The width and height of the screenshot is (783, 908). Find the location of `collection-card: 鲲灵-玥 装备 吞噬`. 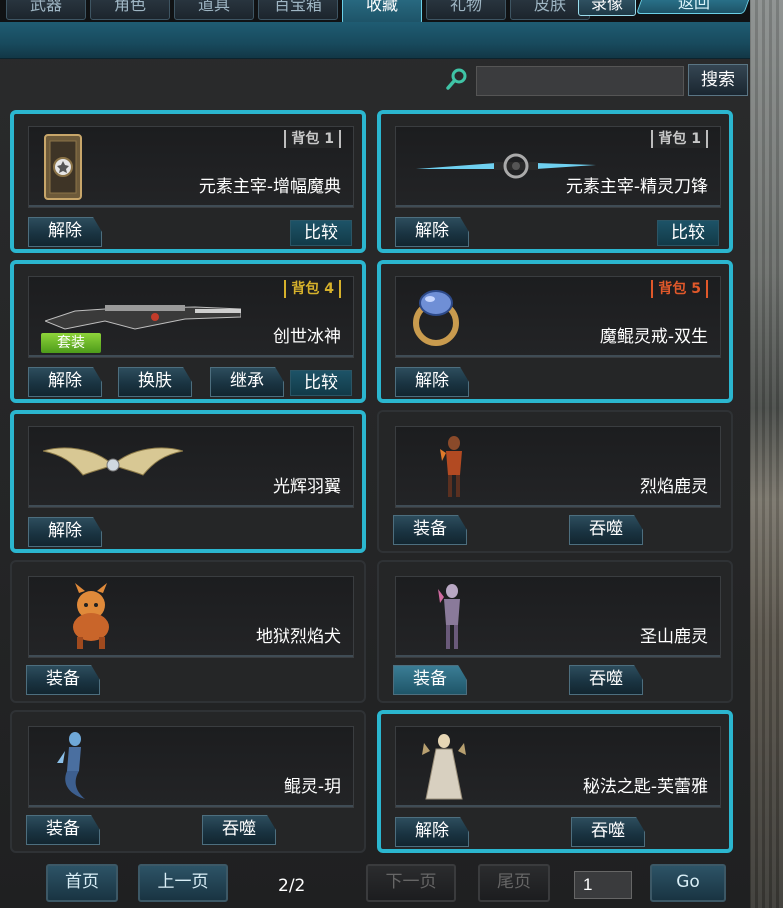

collection-card: 鲲灵-玥 装备 吞噬 is located at coordinates (188, 781).